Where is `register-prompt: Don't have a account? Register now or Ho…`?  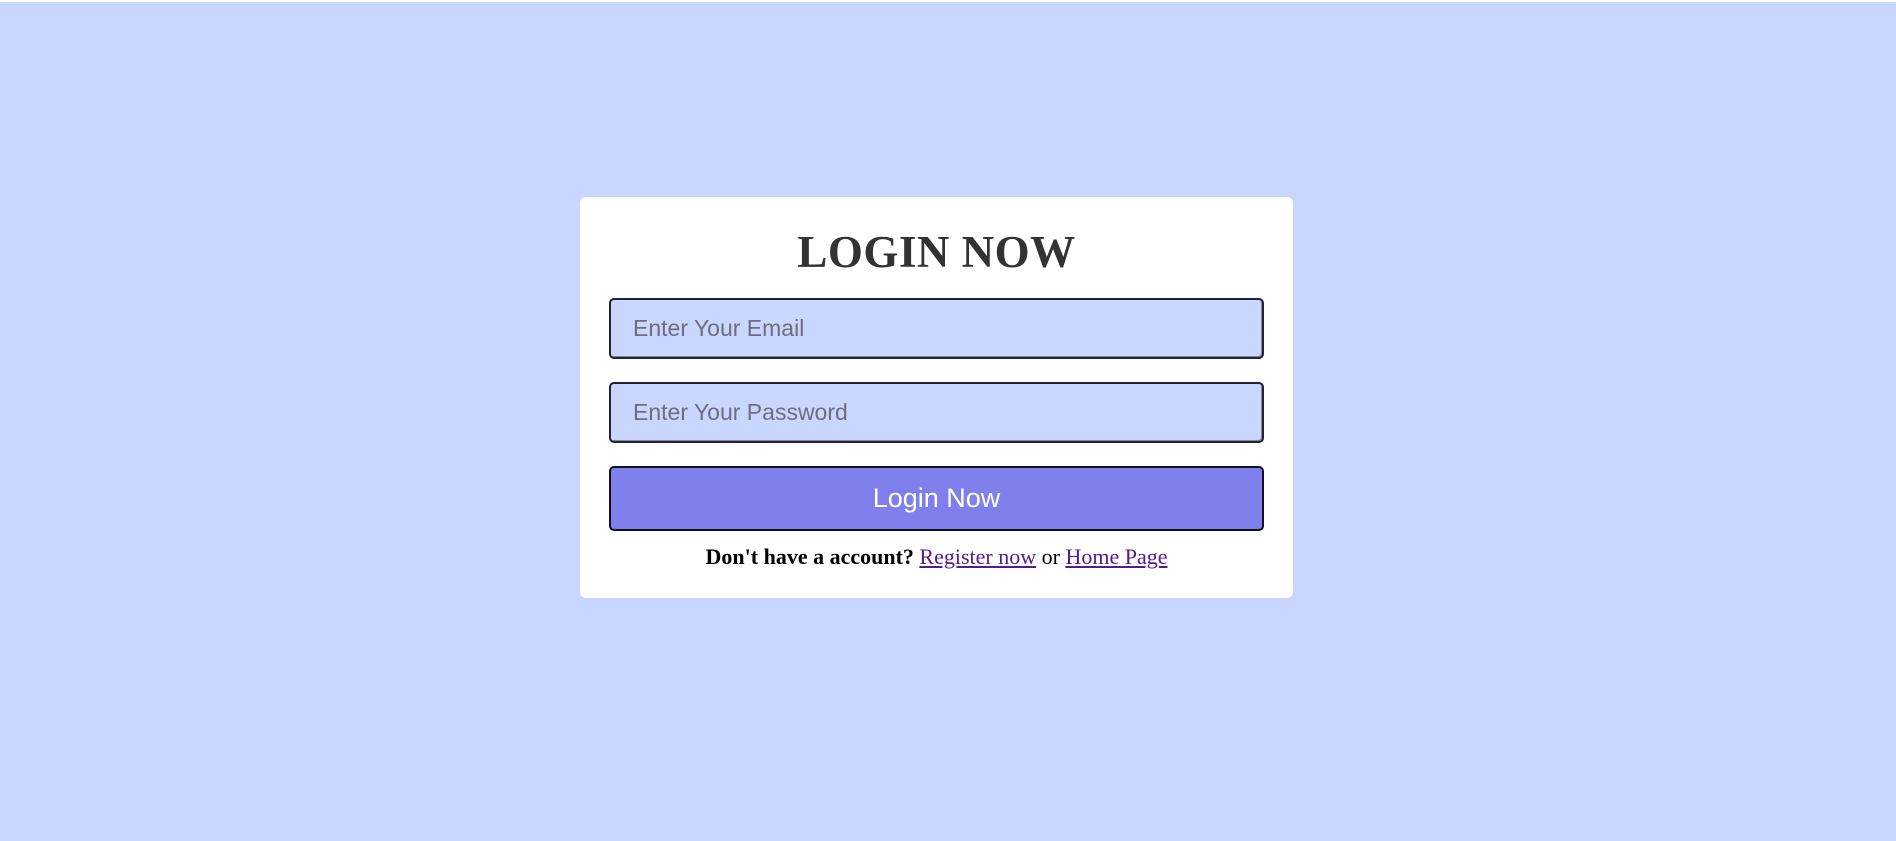
register-prompt: Don't have a account? Register now or Ho… is located at coordinates (936, 557).